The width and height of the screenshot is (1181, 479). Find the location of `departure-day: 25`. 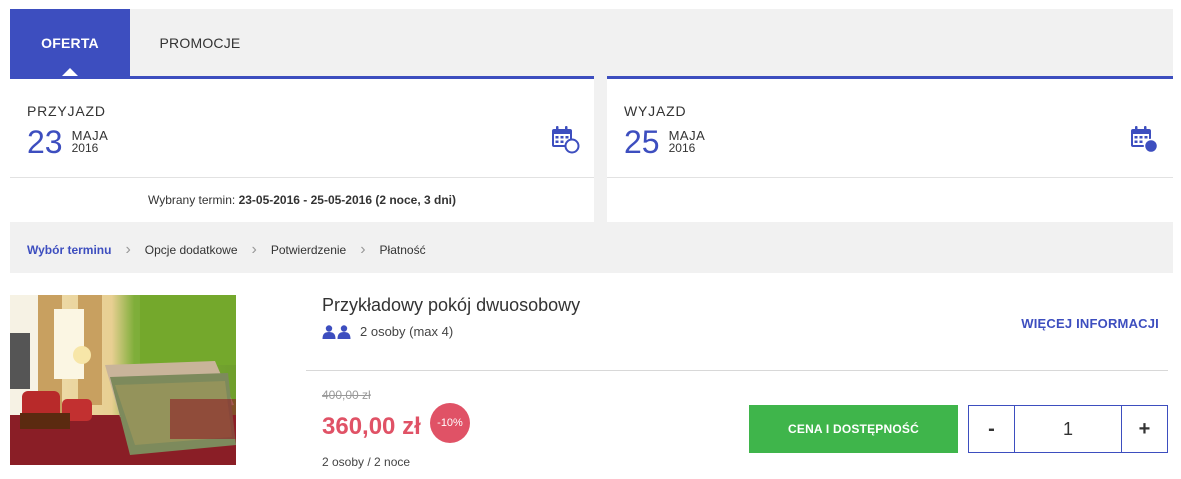

departure-day: 25 is located at coordinates (642, 142).